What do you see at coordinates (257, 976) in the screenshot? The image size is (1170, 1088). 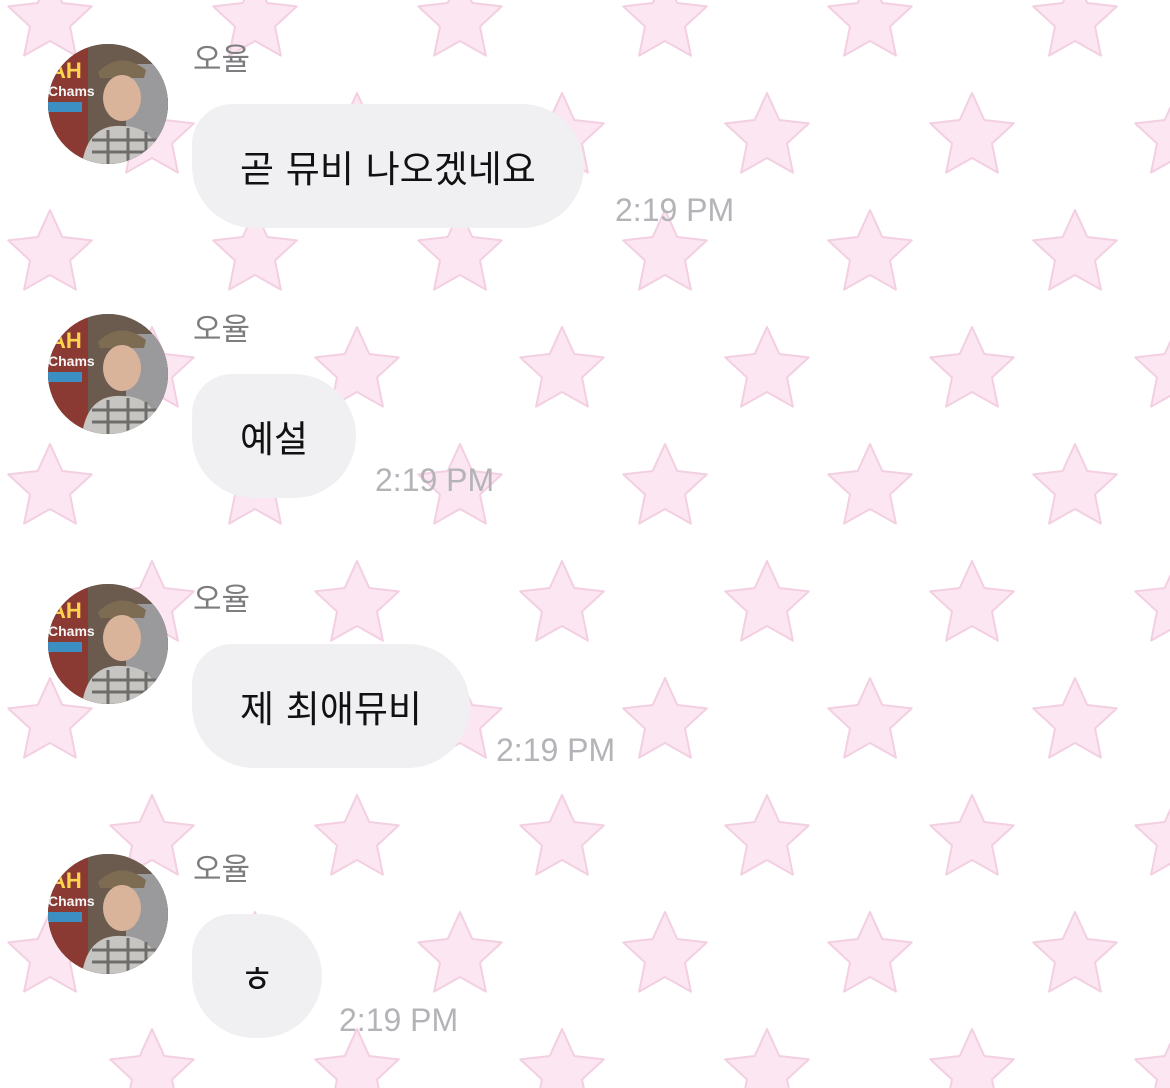 I see `message-bubble: ㅎ` at bounding box center [257, 976].